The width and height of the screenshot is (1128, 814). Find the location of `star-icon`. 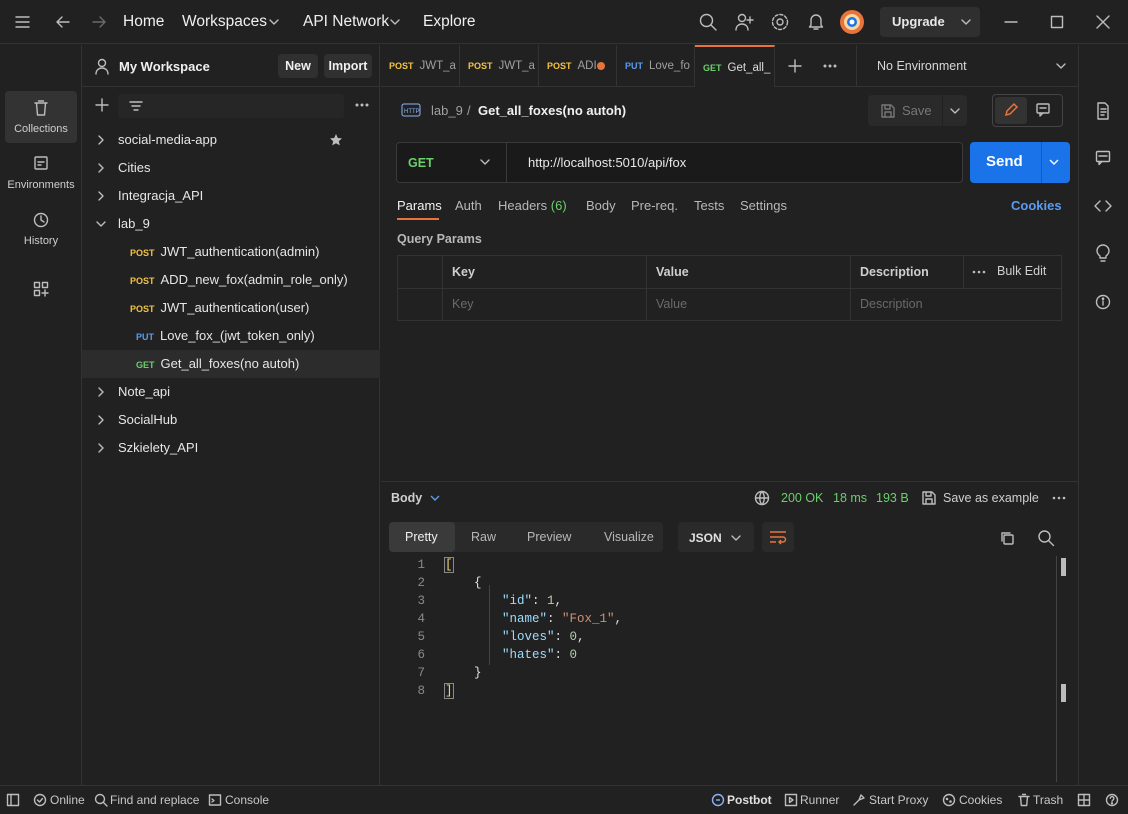

star-icon is located at coordinates (336, 140).